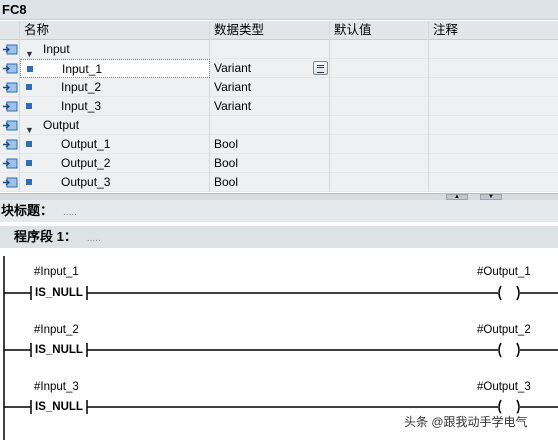 This screenshot has width=558, height=440. What do you see at coordinates (45, 236) in the screenshot?
I see `network-title-label: 程序段 1：` at bounding box center [45, 236].